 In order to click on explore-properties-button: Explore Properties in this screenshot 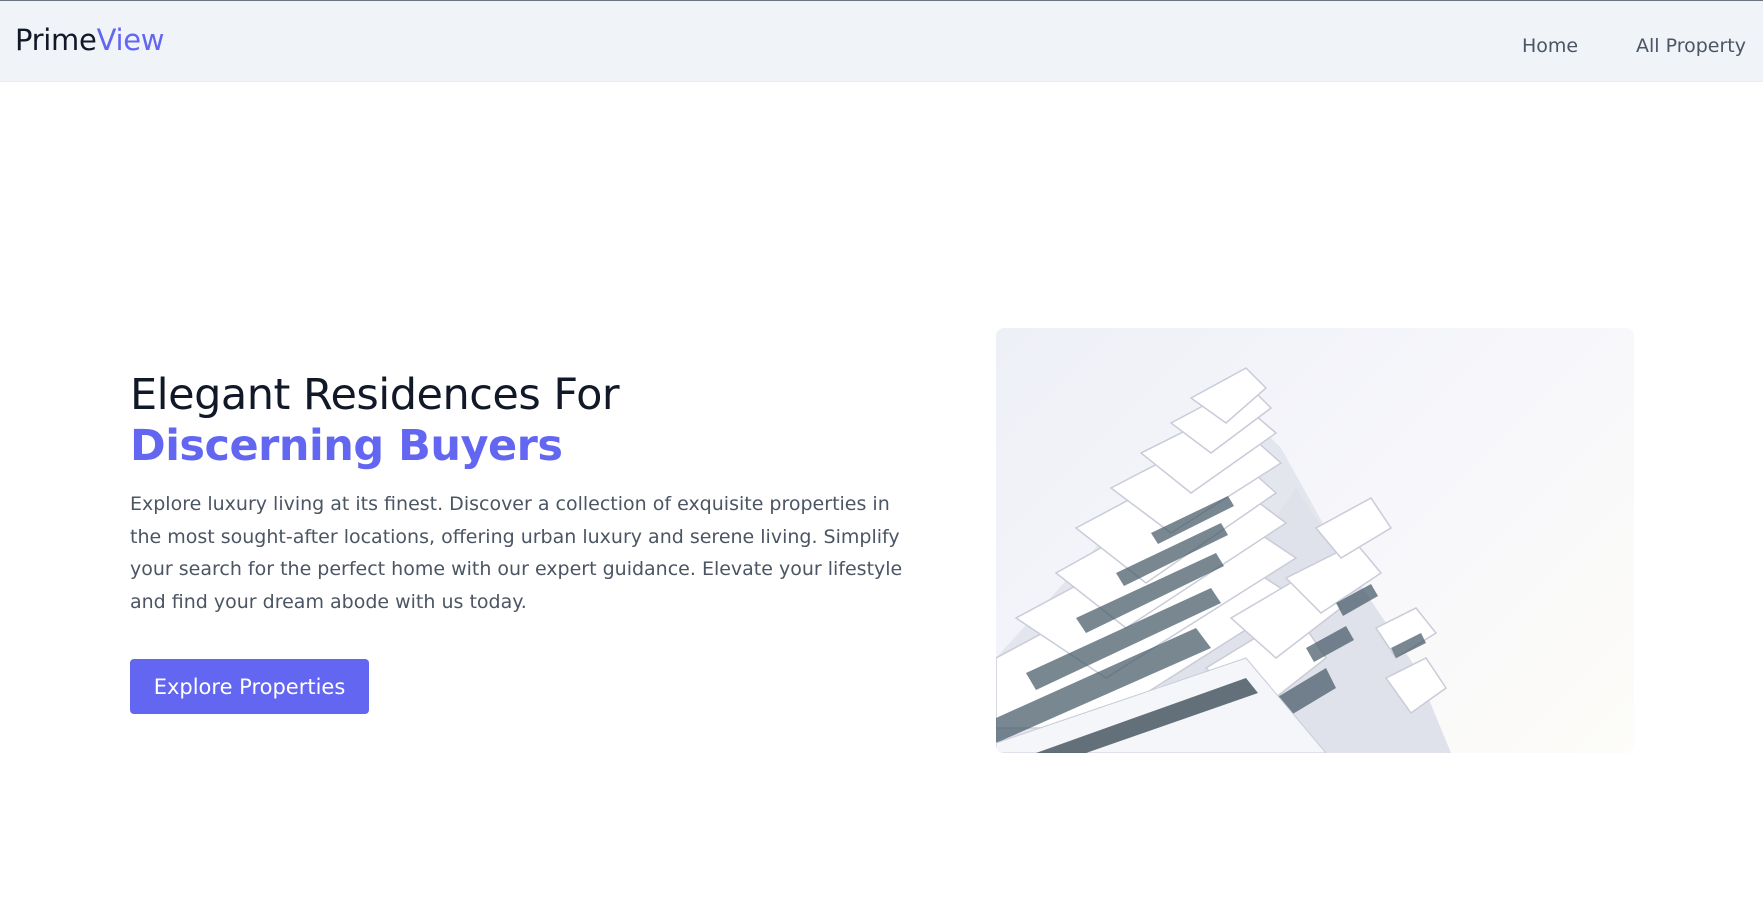, I will do `click(249, 686)`.